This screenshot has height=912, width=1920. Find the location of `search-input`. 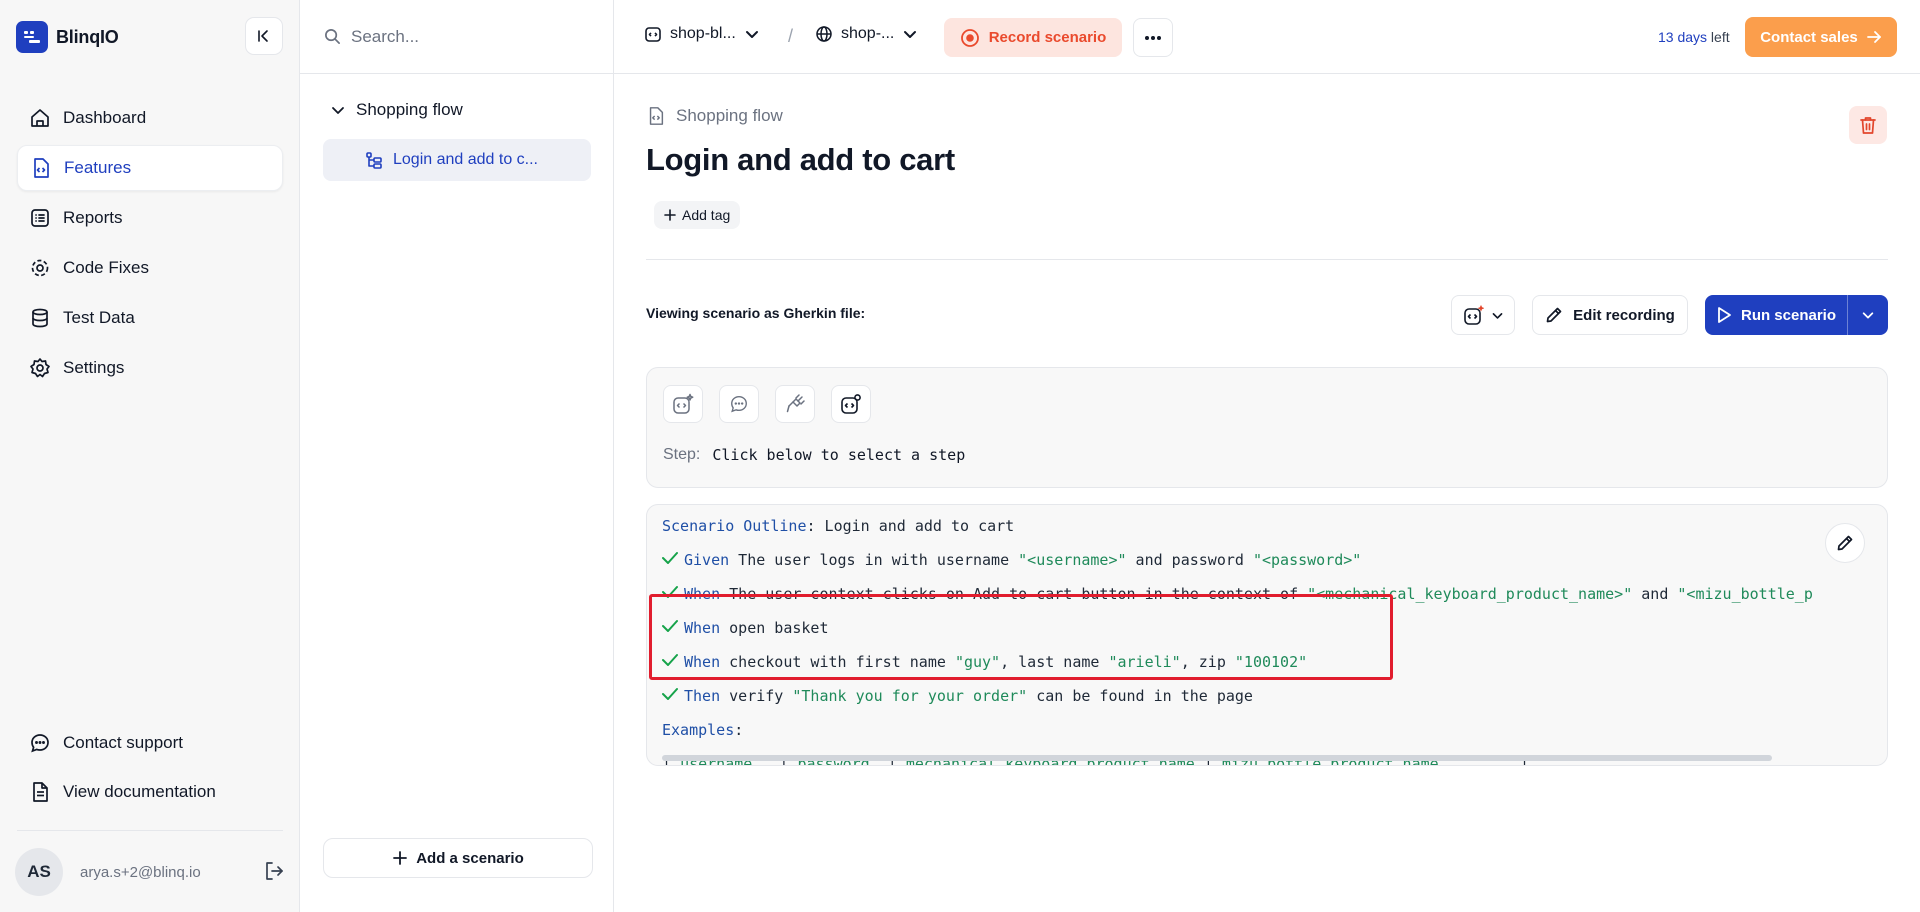

search-input is located at coordinates (471, 36).